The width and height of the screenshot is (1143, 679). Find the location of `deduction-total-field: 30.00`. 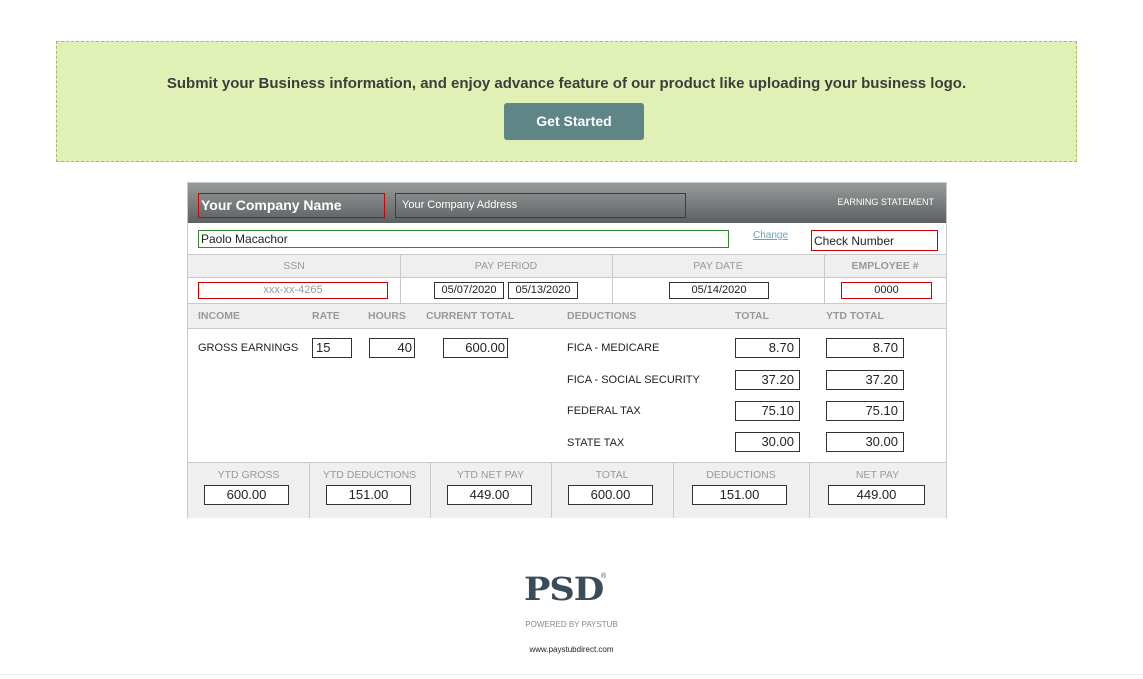

deduction-total-field: 30.00 is located at coordinates (767, 442).